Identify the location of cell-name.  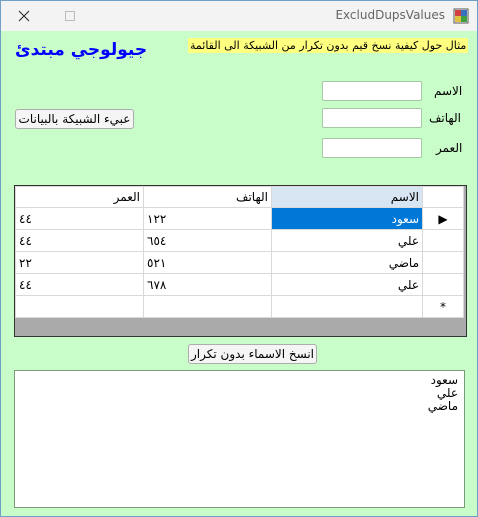
(347, 306).